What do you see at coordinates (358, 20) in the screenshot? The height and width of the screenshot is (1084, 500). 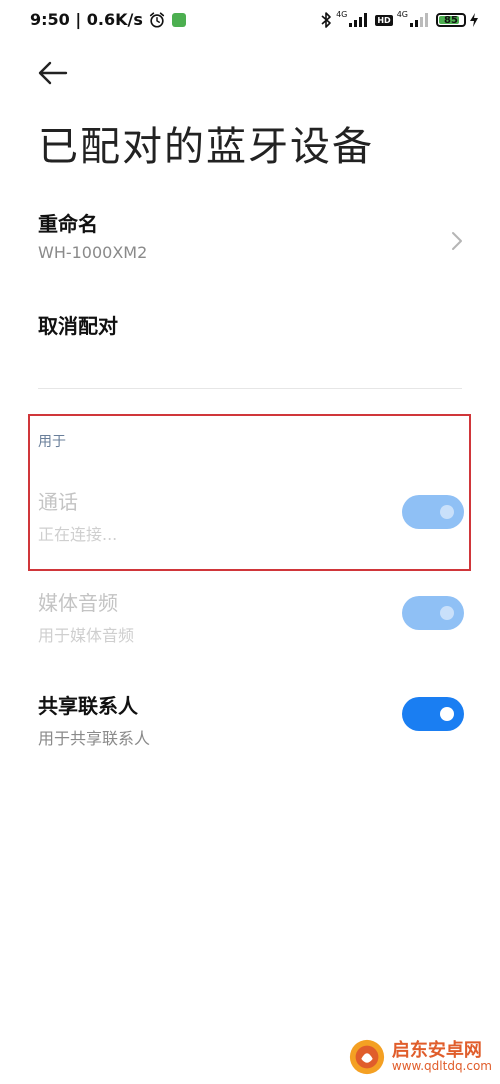 I see `signal-strength-icon` at bounding box center [358, 20].